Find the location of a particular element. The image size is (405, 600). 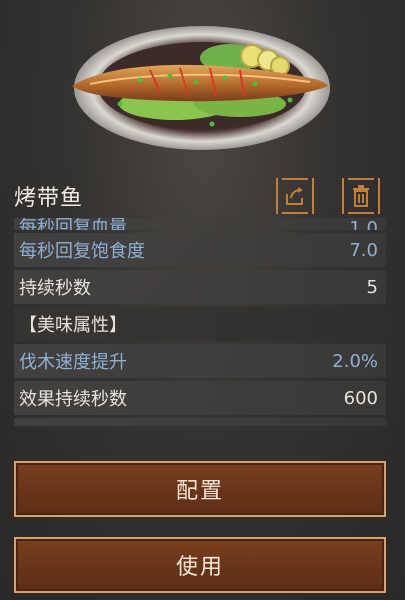

section-header: 【美味属性】 is located at coordinates (200, 324).